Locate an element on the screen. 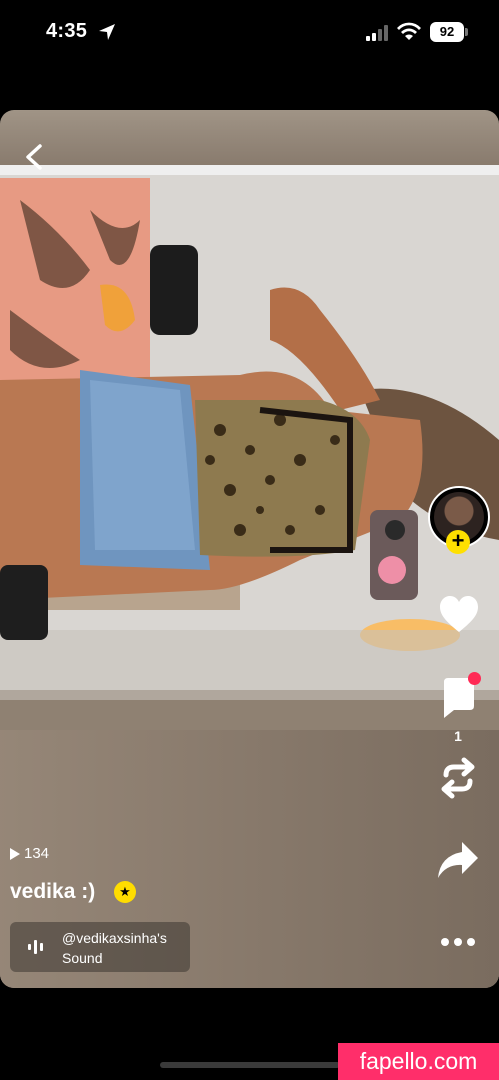 Image resolution: width=499 pixels, height=1080 pixels. cellular-signal-icon is located at coordinates (377, 33).